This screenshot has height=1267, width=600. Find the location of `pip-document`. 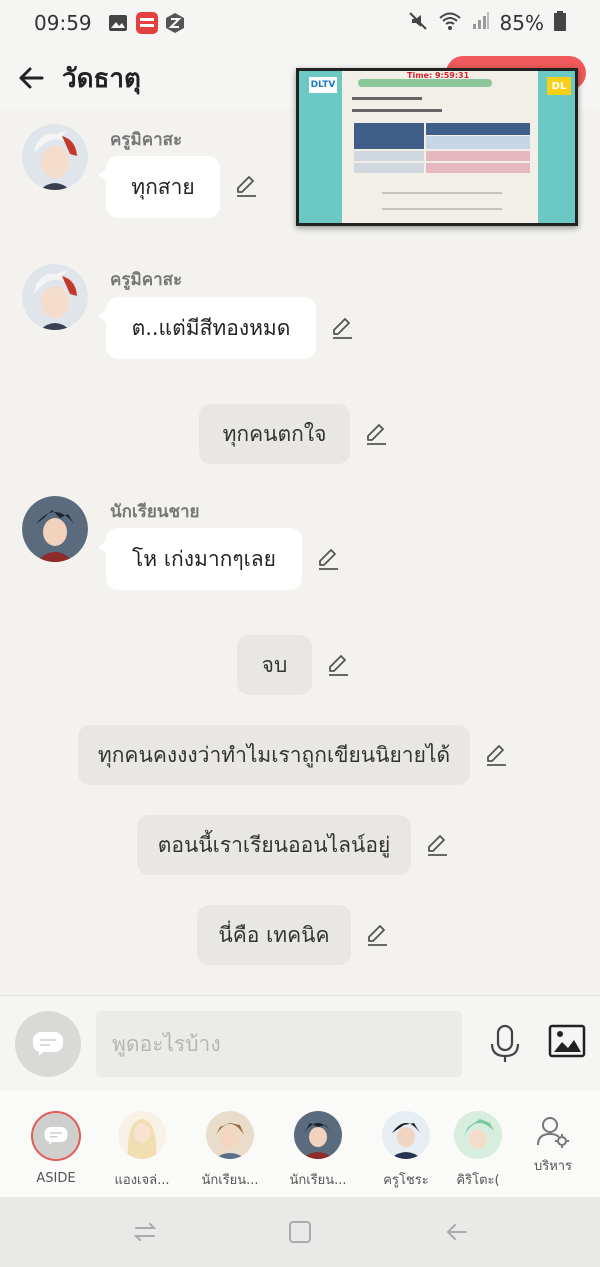

pip-document is located at coordinates (440, 147).